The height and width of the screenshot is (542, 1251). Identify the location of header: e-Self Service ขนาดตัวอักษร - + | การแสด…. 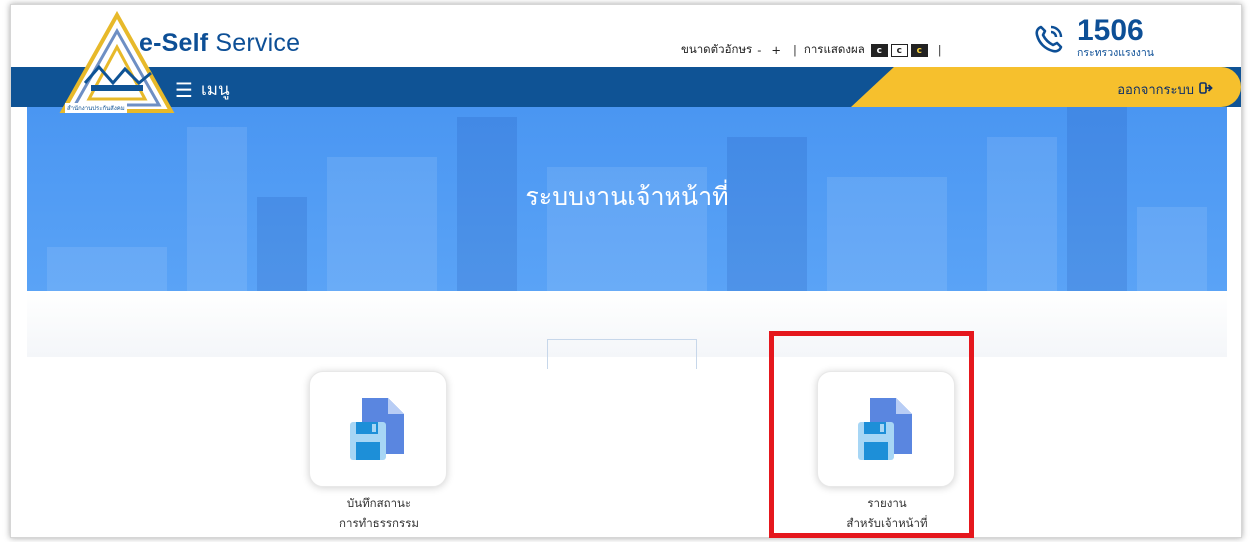
(626, 36).